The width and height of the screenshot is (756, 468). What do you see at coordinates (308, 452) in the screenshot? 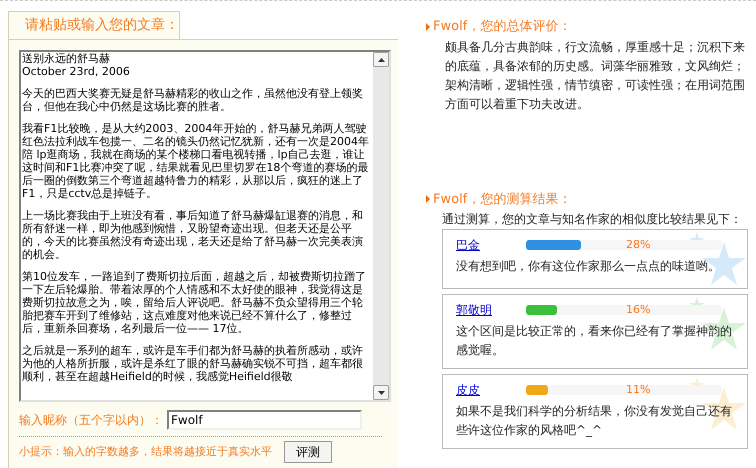
I see `submit-button: 评测` at bounding box center [308, 452].